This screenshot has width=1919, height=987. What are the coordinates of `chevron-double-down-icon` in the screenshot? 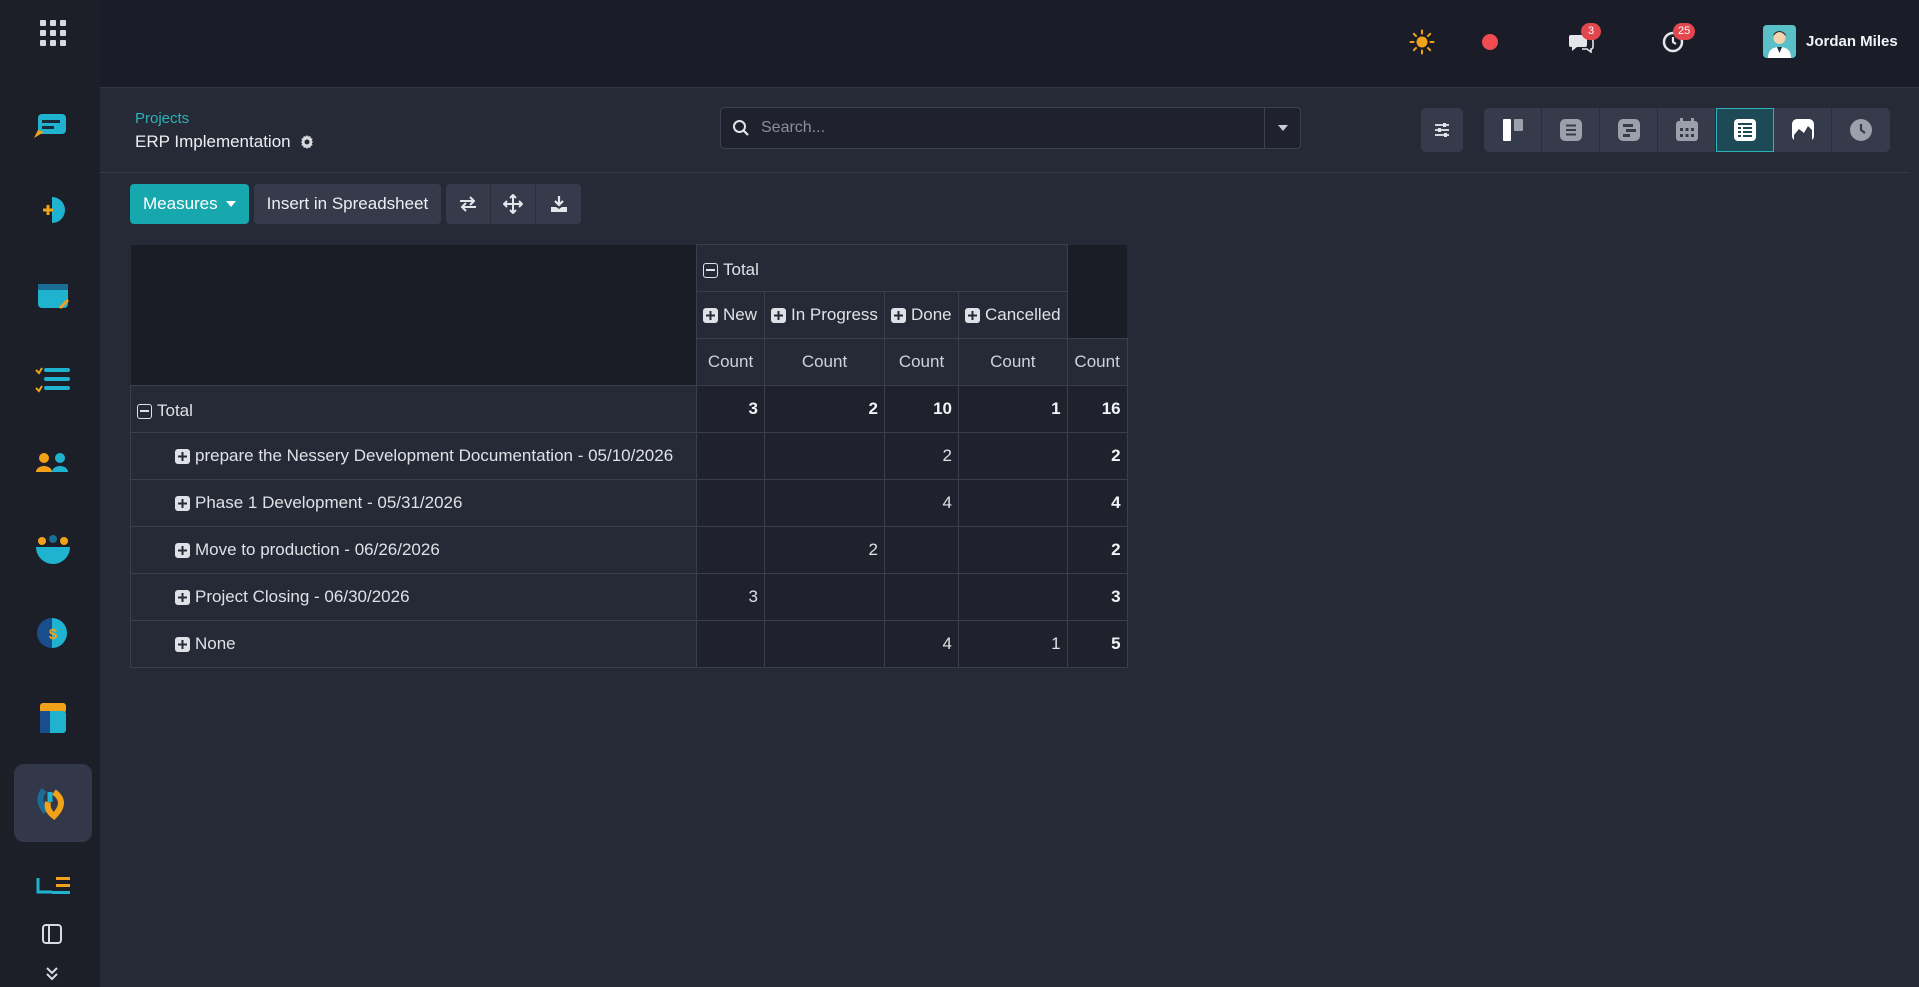 It's located at (52, 973).